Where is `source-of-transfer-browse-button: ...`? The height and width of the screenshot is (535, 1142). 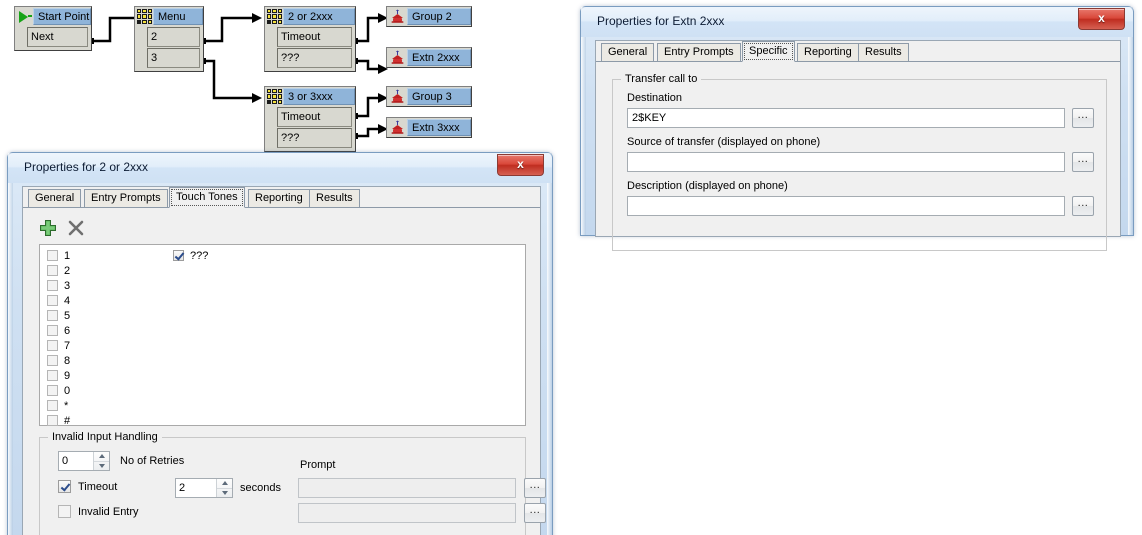
source-of-transfer-browse-button: ... is located at coordinates (1083, 162).